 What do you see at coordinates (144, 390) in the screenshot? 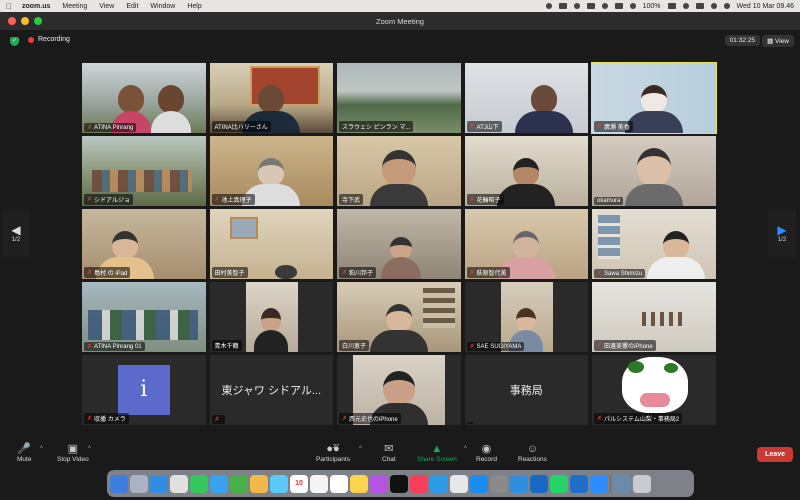
I see `video-tile: i ✗ 収播 カメラ` at bounding box center [144, 390].